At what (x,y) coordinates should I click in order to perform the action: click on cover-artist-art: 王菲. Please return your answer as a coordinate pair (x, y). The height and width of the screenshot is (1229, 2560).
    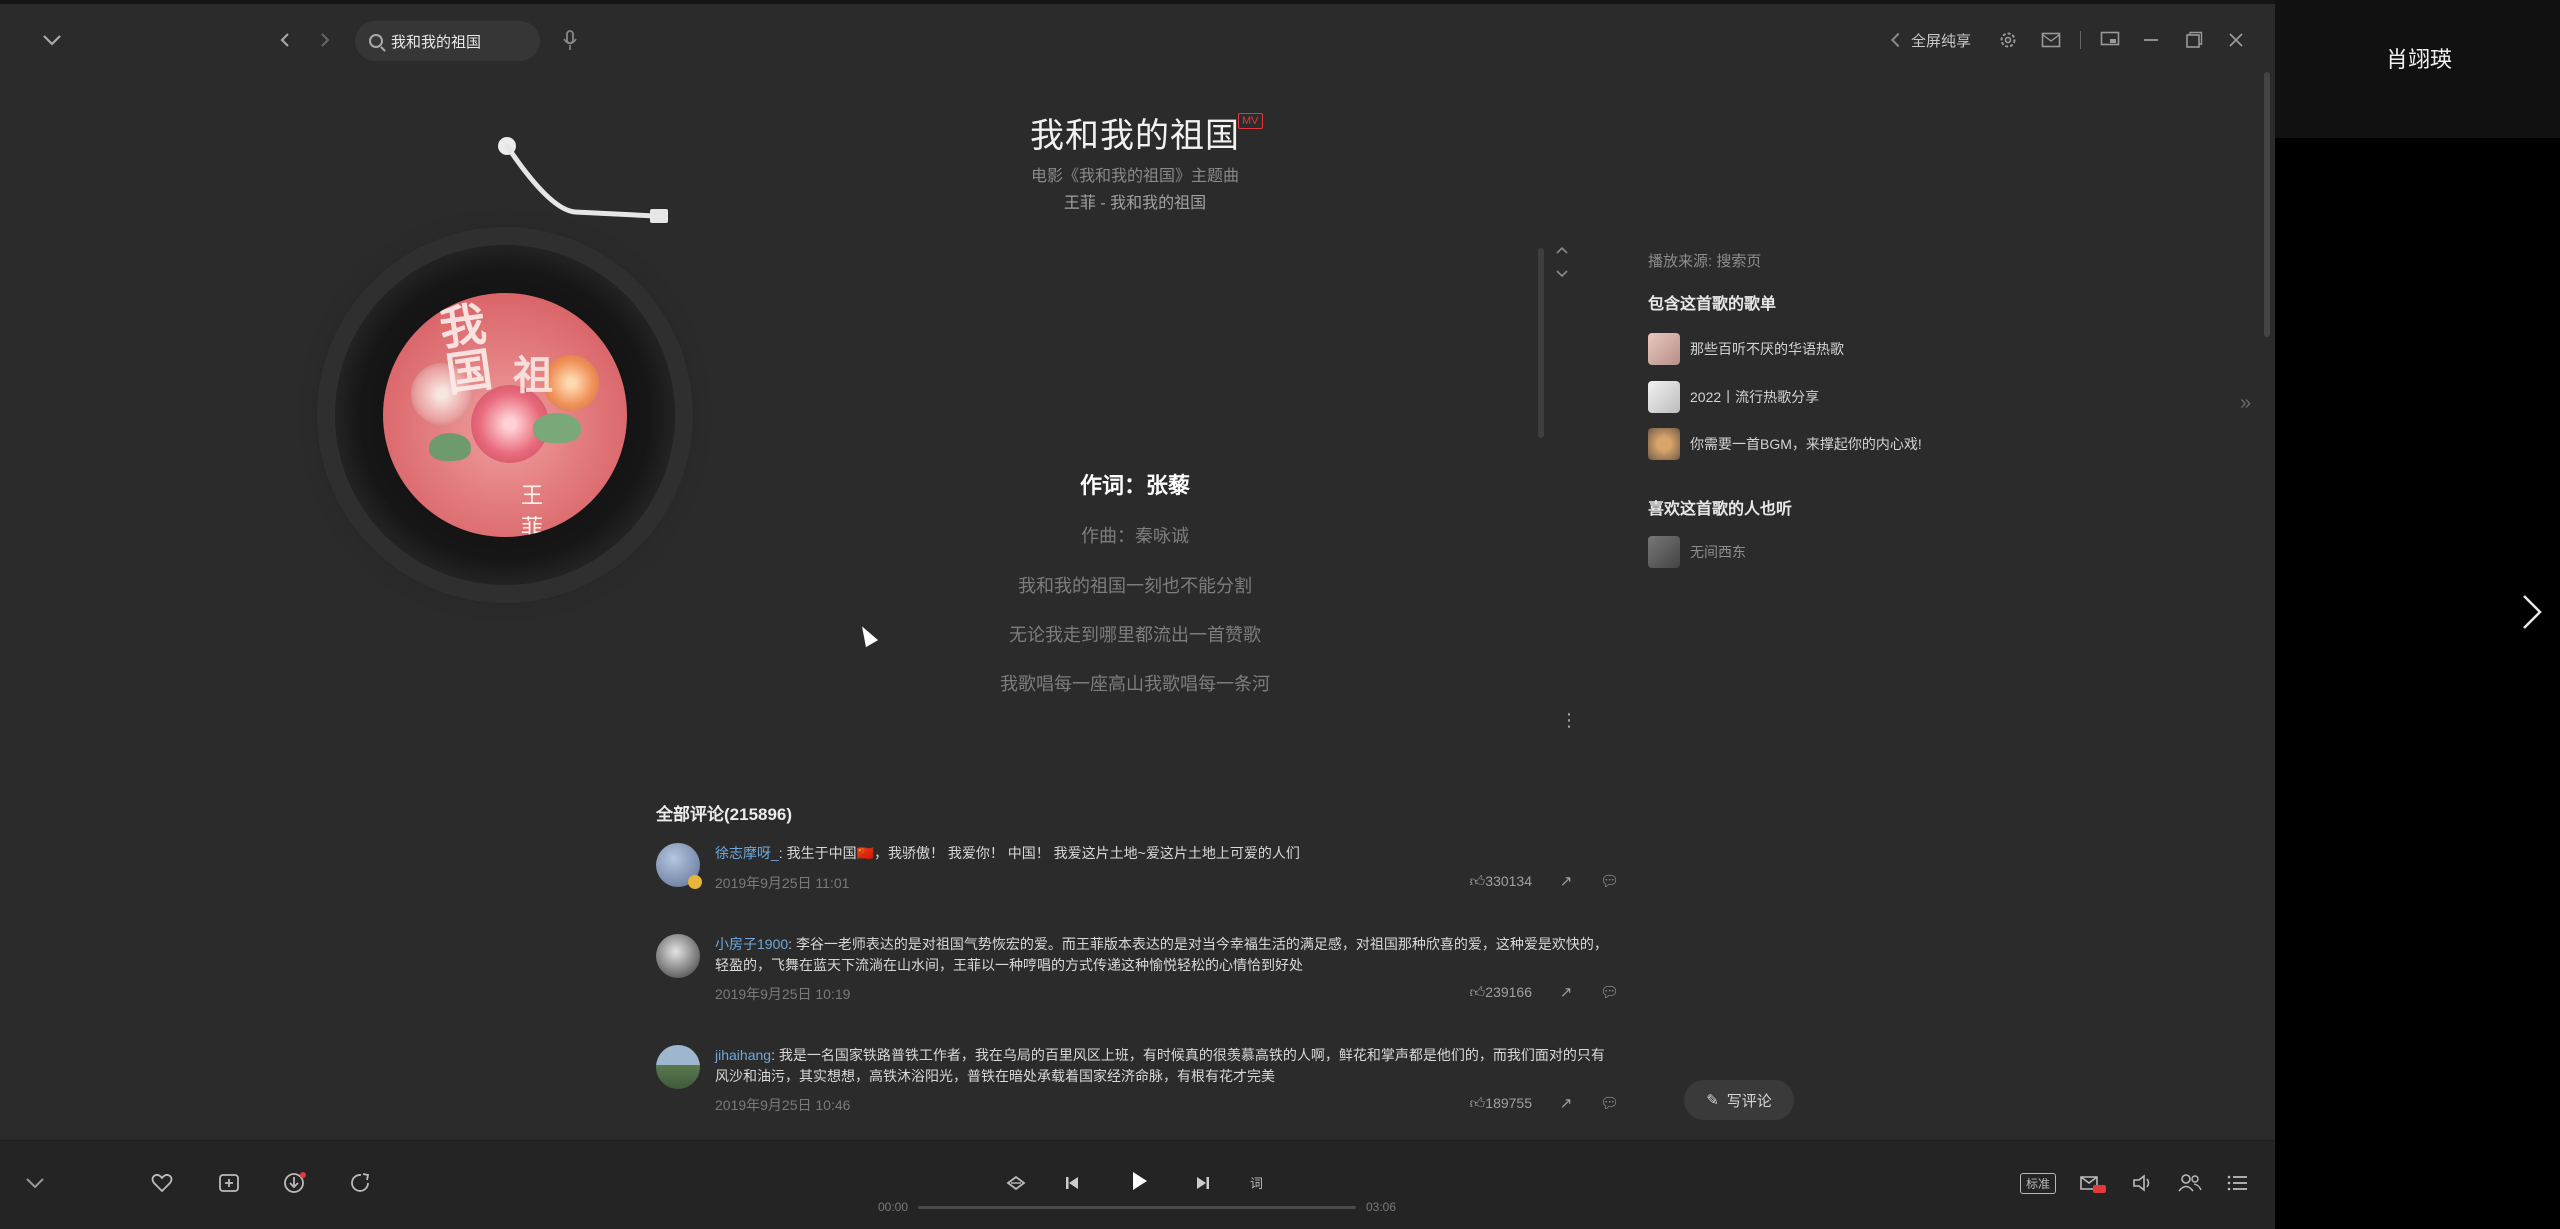
    Looking at the image, I should click on (532, 510).